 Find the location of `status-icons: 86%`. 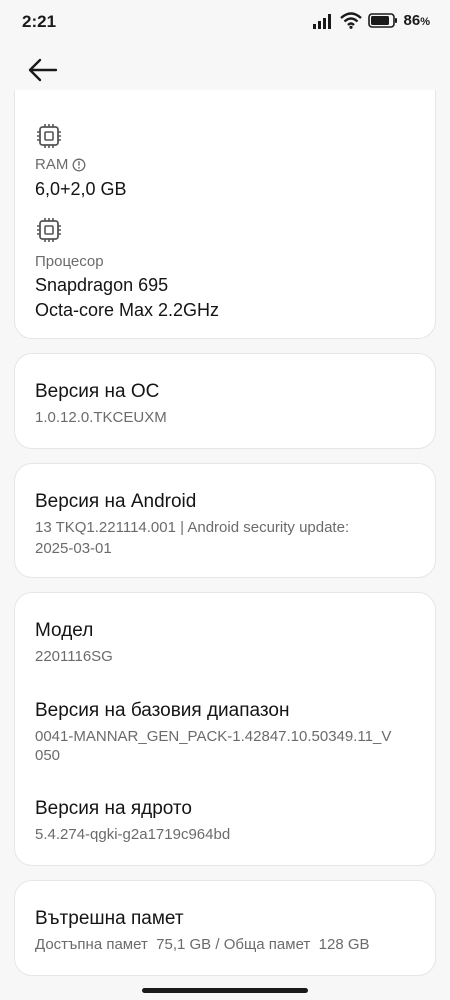

status-icons: 86% is located at coordinates (371, 20).